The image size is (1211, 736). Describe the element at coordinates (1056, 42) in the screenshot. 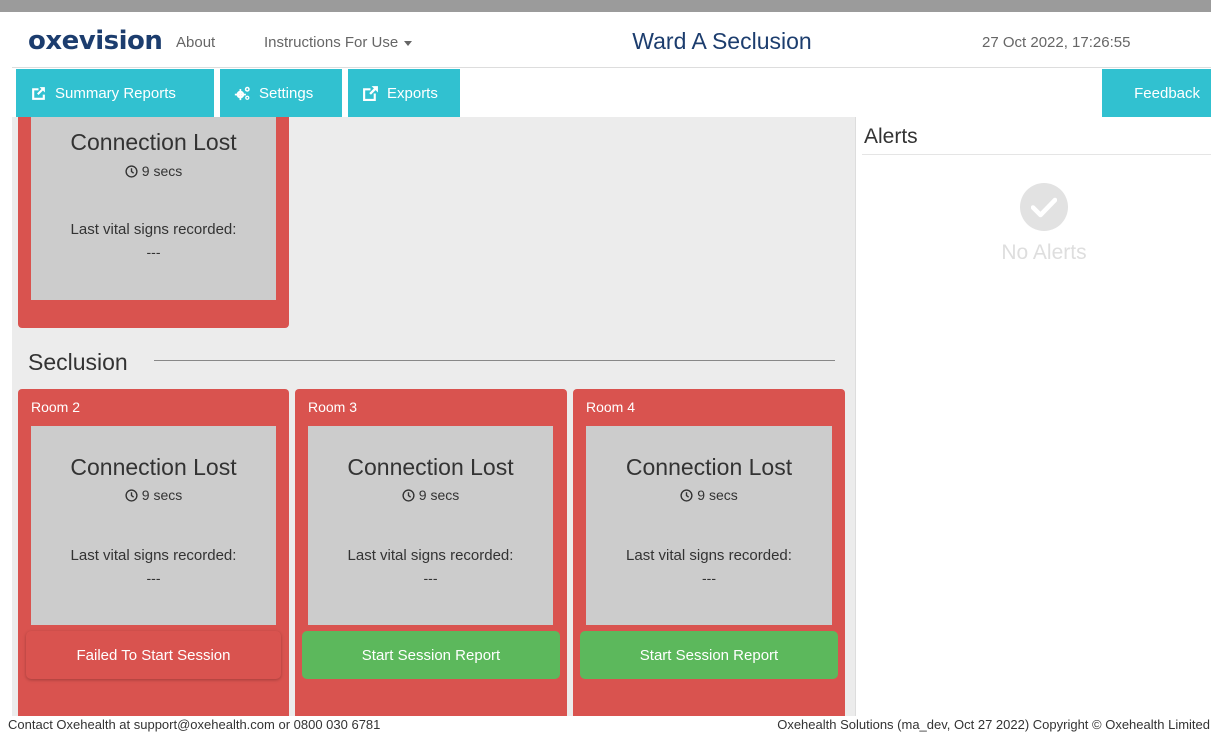

I see `current-datetime: 27 Oct 2022, 17:26:55` at that location.